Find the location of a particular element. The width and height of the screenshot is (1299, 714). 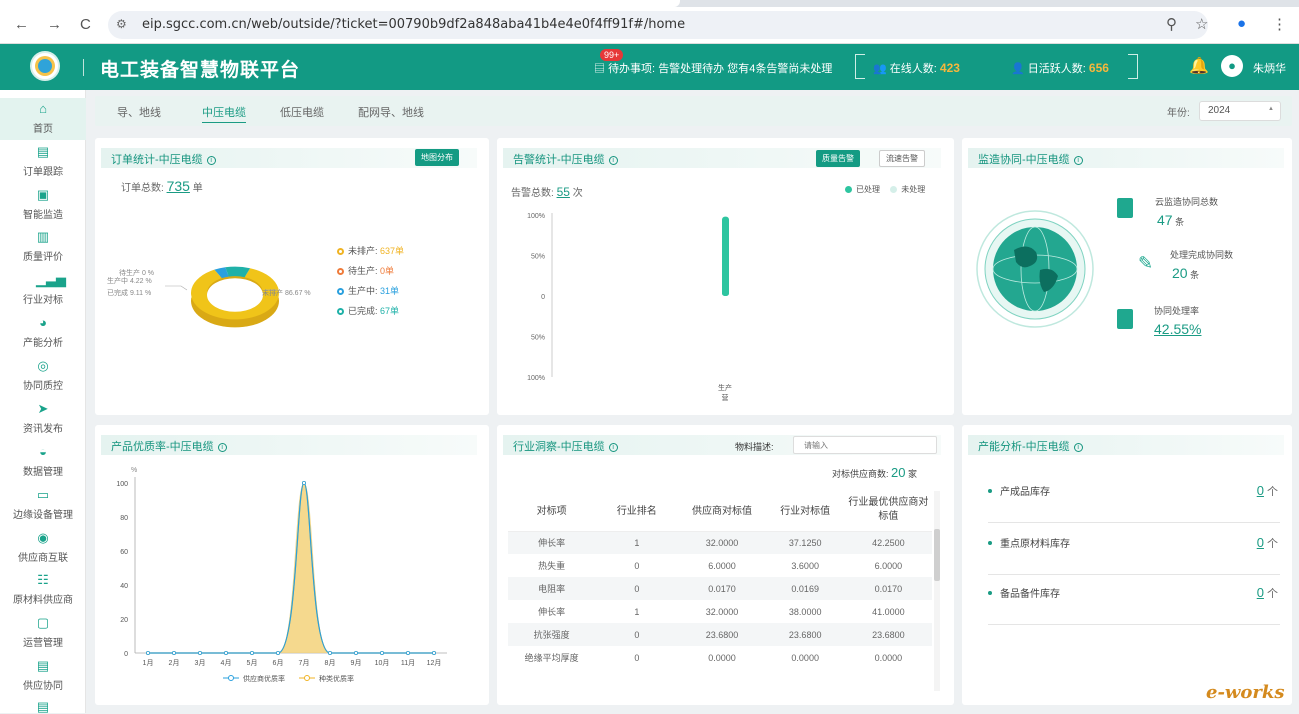

forward-button: → is located at coordinates (54, 25).